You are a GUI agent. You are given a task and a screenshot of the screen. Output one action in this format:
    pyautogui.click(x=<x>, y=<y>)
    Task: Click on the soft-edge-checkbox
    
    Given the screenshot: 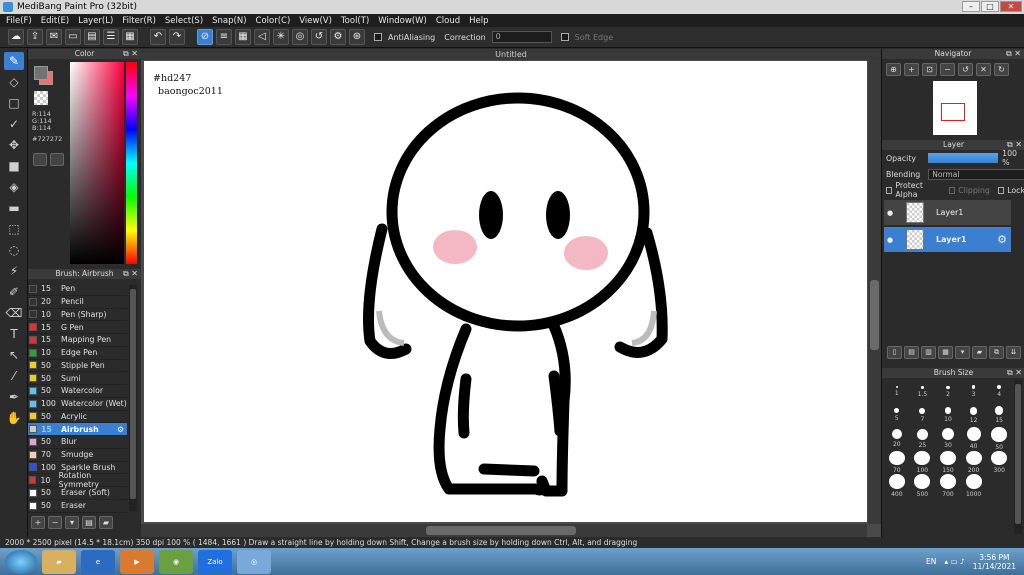 What is the action you would take?
    pyautogui.click(x=564, y=37)
    